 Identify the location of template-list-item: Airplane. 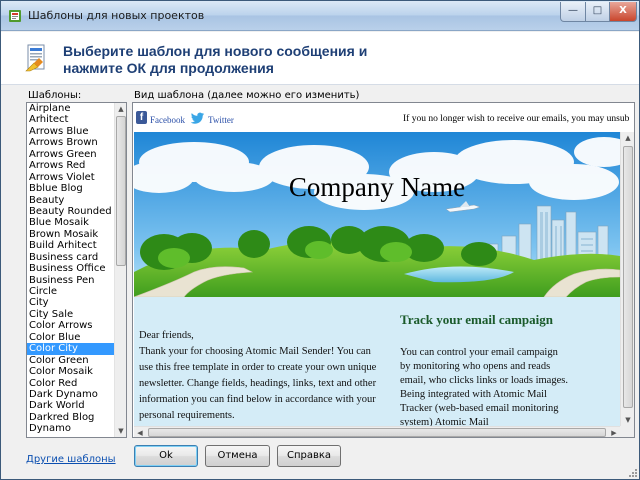
(71, 108).